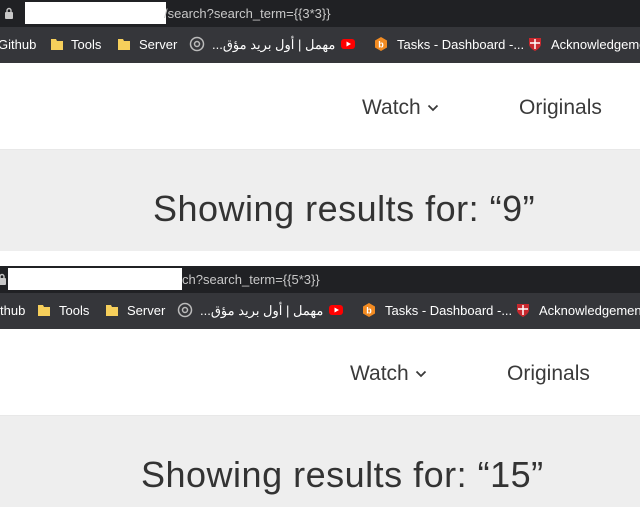  I want to click on address-bar: ch?search_term={{5*3}}, so click(320, 279).